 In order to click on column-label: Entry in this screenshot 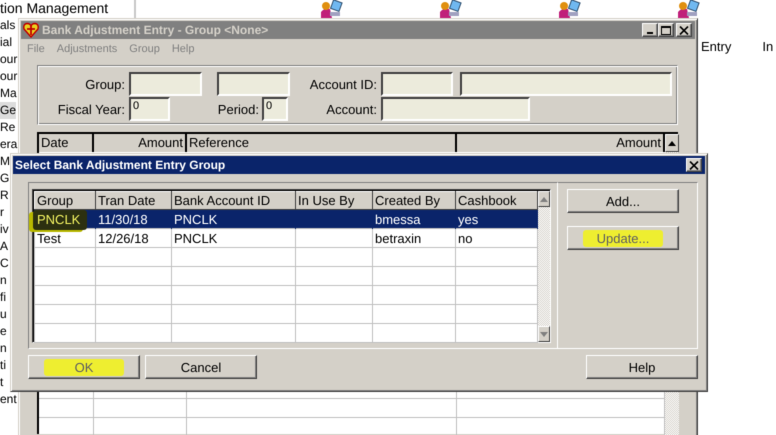, I will do `click(716, 46)`.